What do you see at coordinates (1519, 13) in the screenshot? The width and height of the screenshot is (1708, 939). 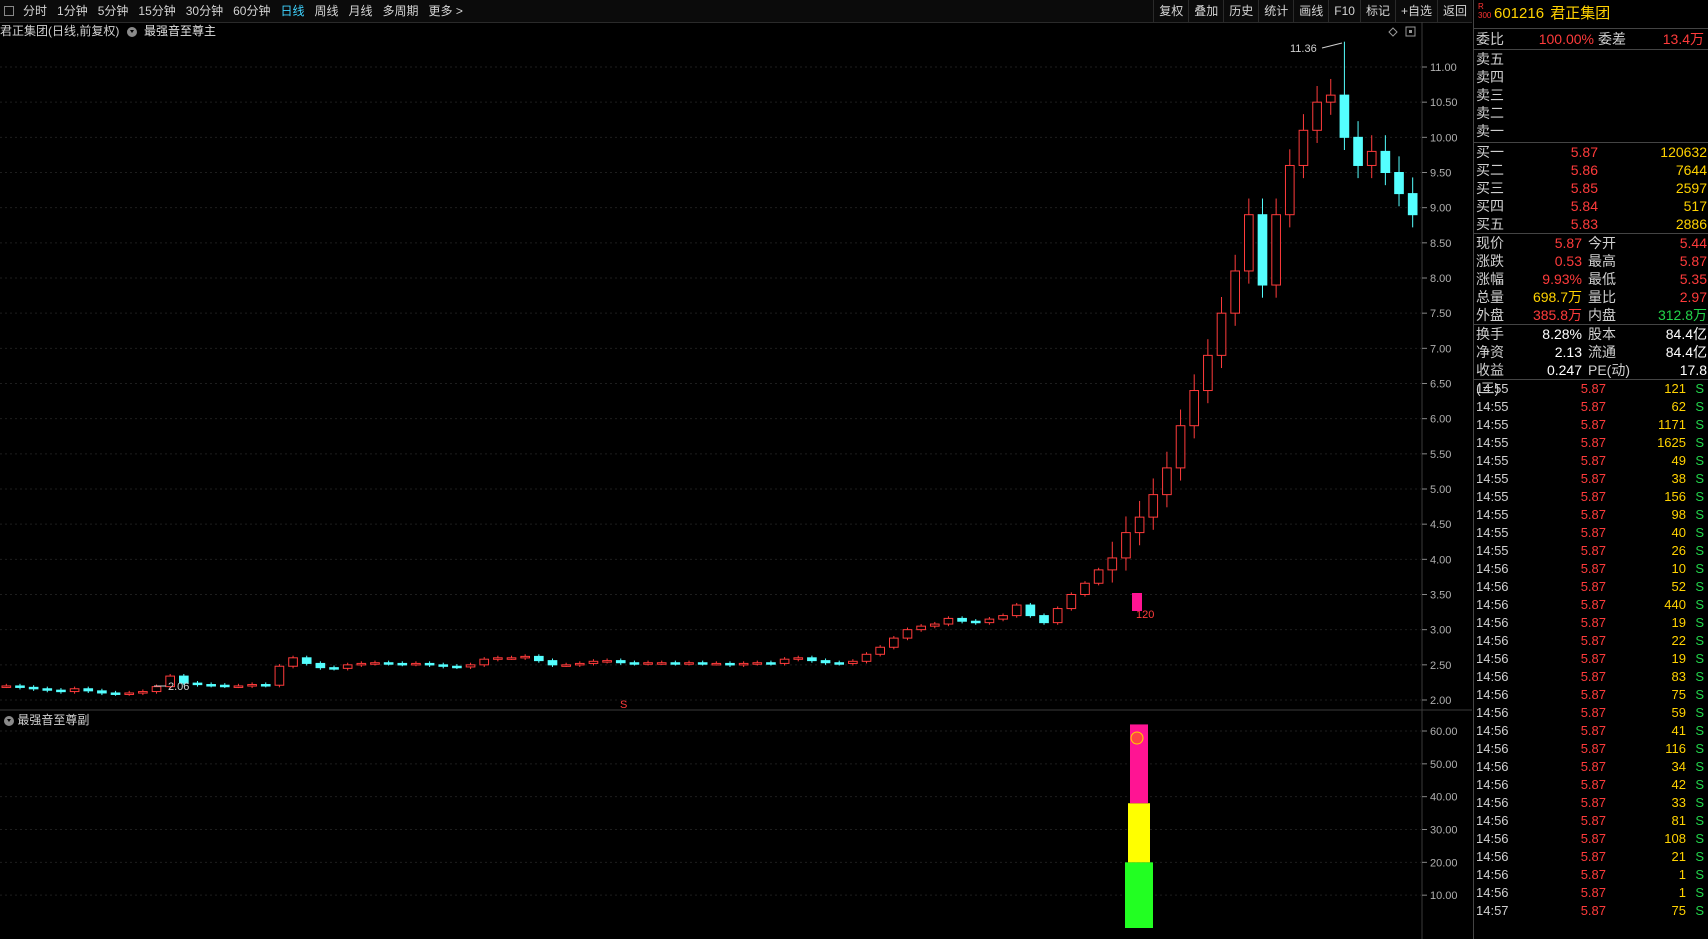 I see `stock-code: 601216` at bounding box center [1519, 13].